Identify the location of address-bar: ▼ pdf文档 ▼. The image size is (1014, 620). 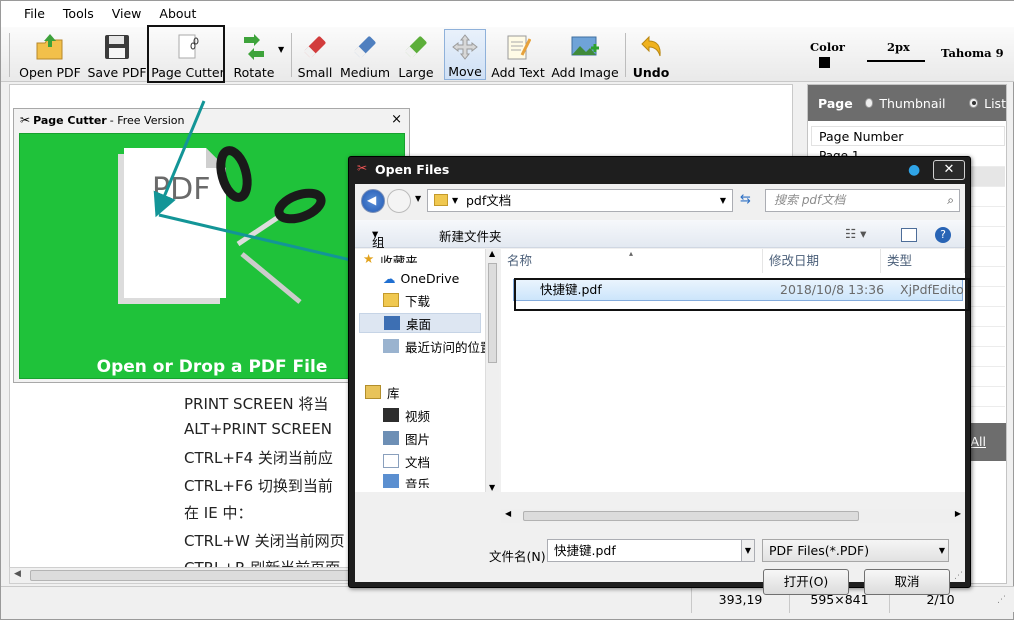
(580, 200).